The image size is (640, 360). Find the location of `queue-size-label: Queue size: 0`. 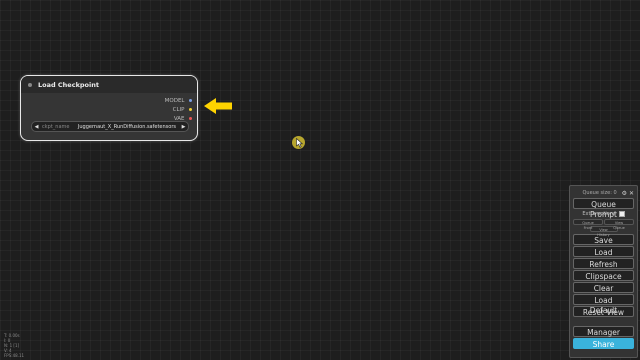

queue-size-label: Queue size: 0 is located at coordinates (599, 193).